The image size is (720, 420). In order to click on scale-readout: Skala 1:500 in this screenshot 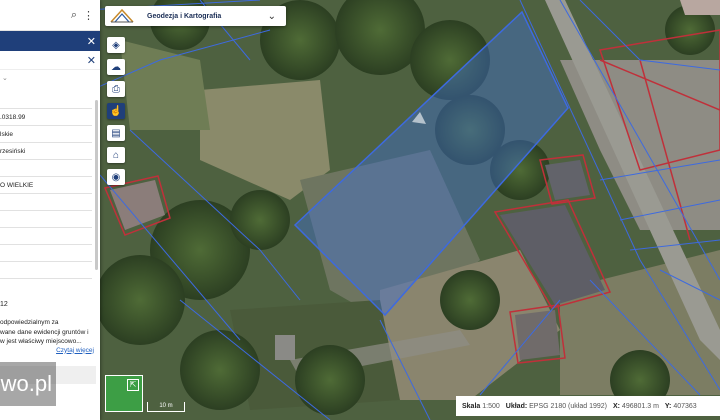, I will do `click(481, 406)`.